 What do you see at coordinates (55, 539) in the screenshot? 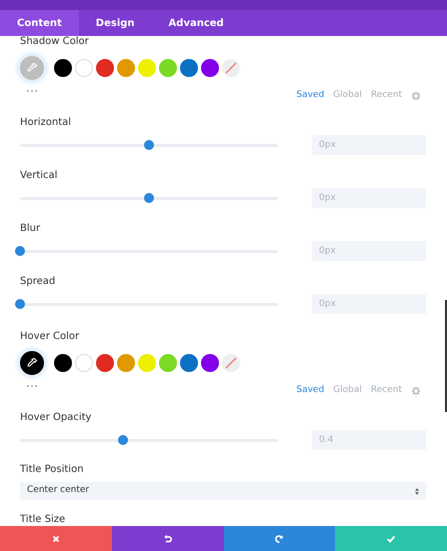
I see `close-icon` at bounding box center [55, 539].